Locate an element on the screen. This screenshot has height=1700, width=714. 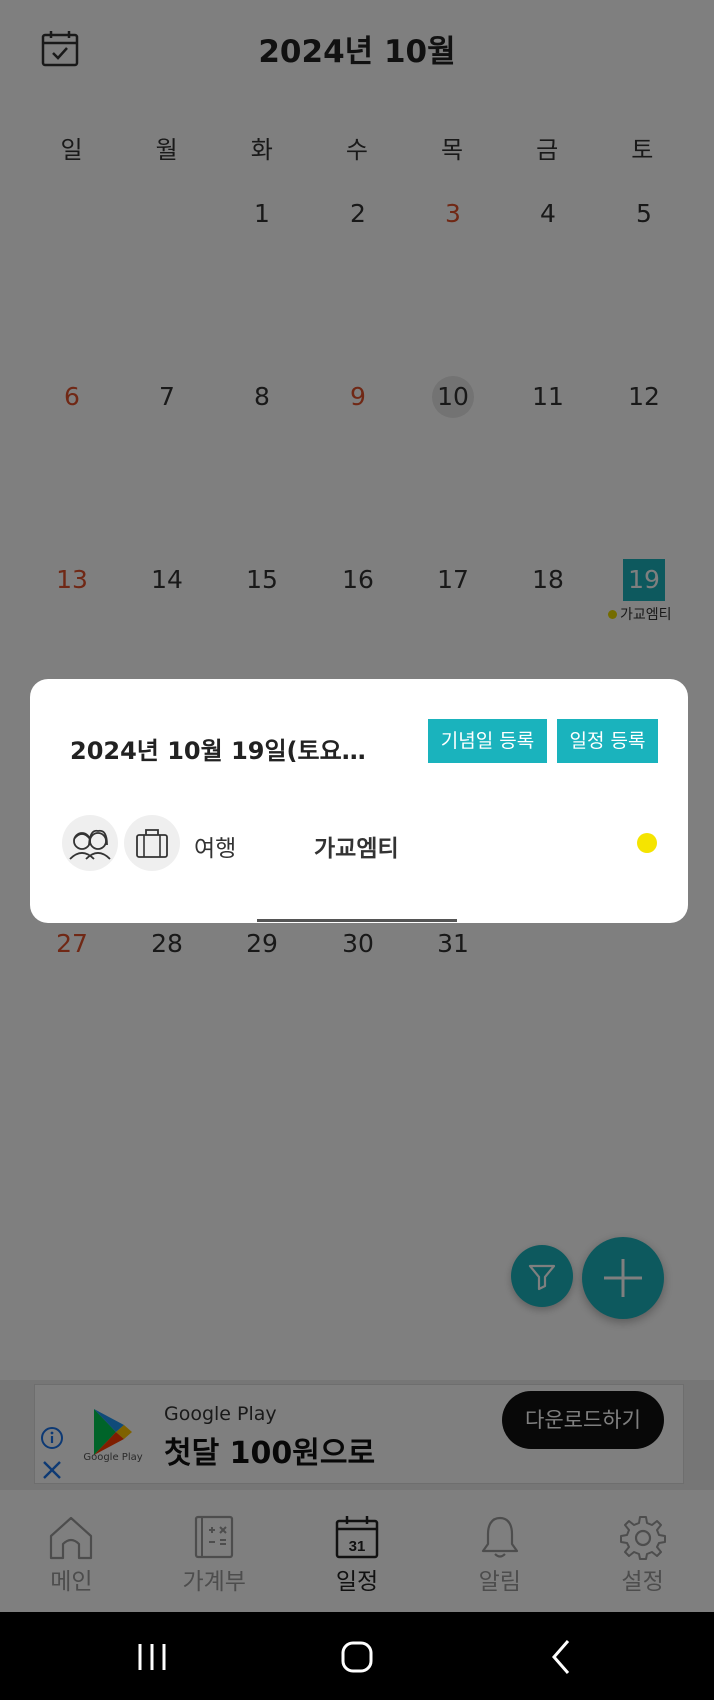
couple-icon is located at coordinates (90, 843).